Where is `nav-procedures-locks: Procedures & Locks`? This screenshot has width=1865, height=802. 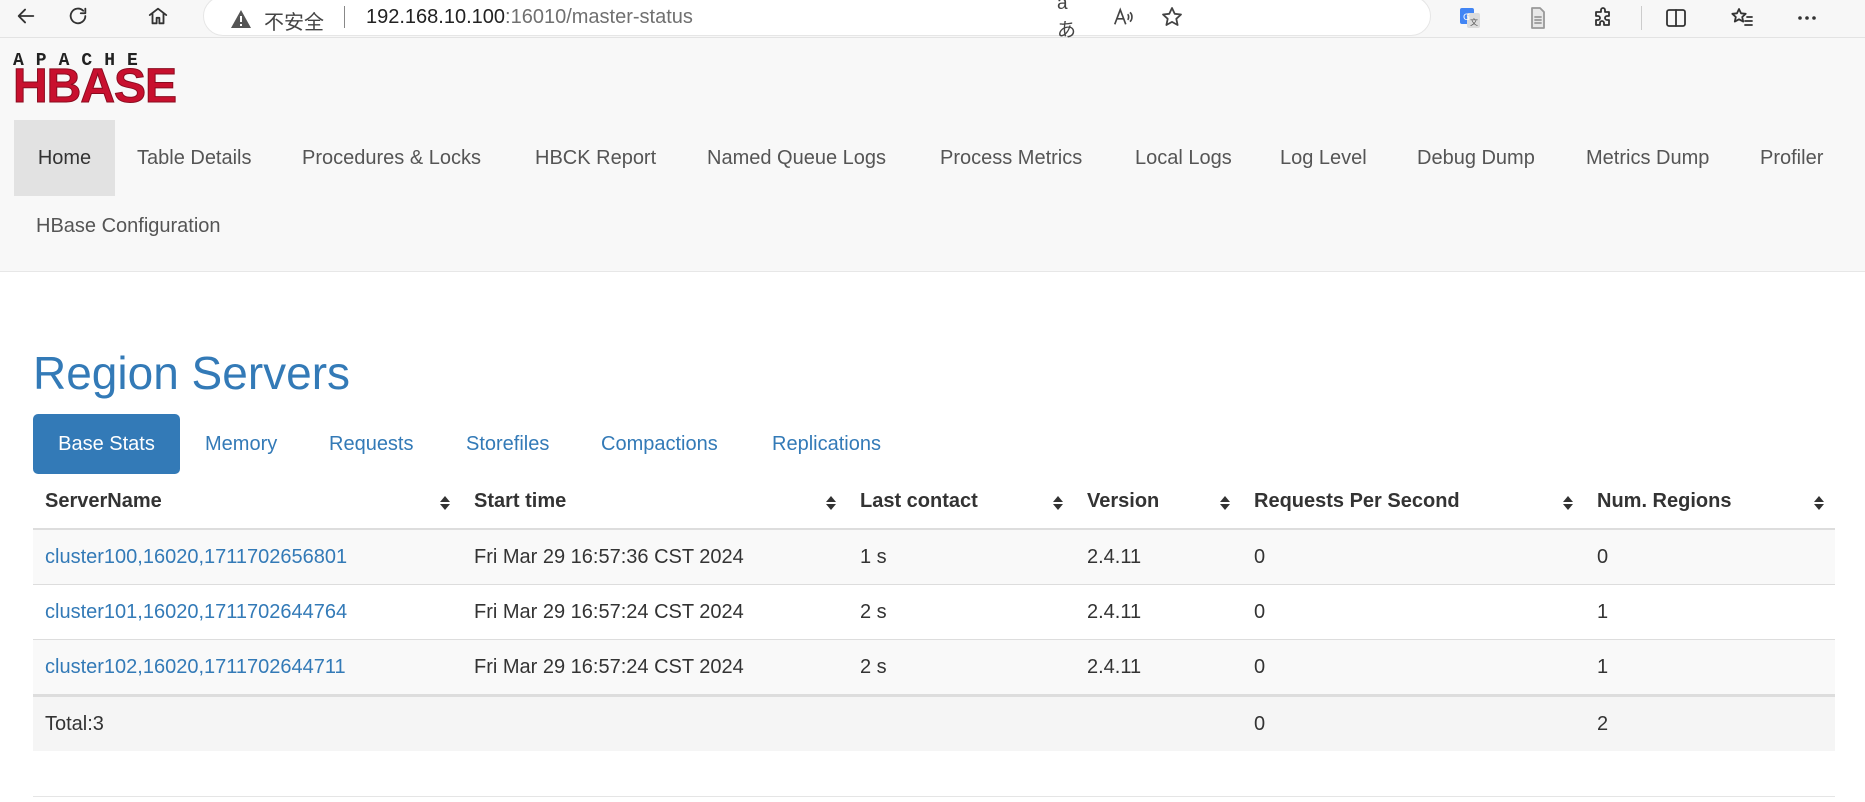
nav-procedures-locks: Procedures & Locks is located at coordinates (391, 158).